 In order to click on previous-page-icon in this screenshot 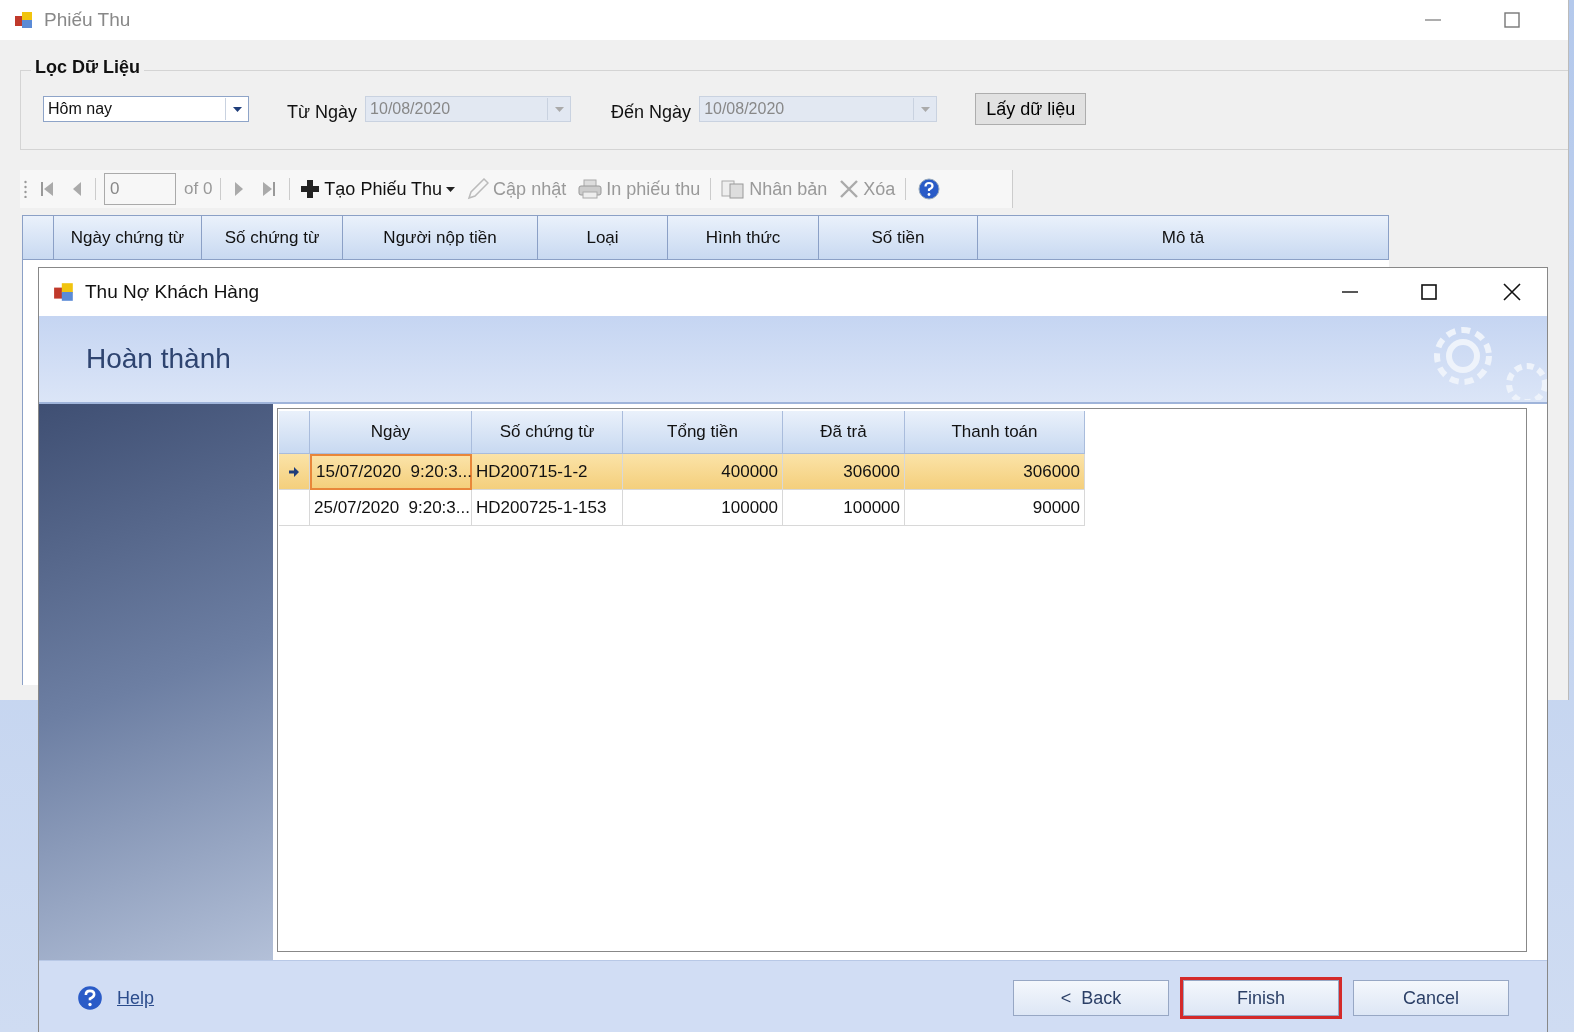, I will do `click(77, 189)`.